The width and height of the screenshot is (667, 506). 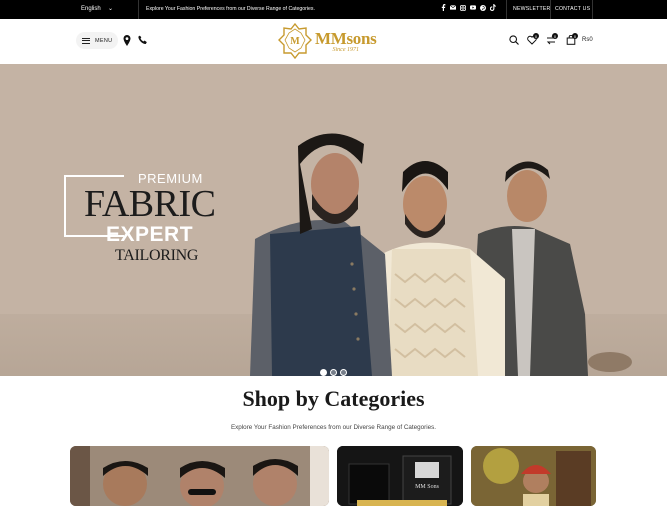 I want to click on phone-icon, so click(x=142, y=40).